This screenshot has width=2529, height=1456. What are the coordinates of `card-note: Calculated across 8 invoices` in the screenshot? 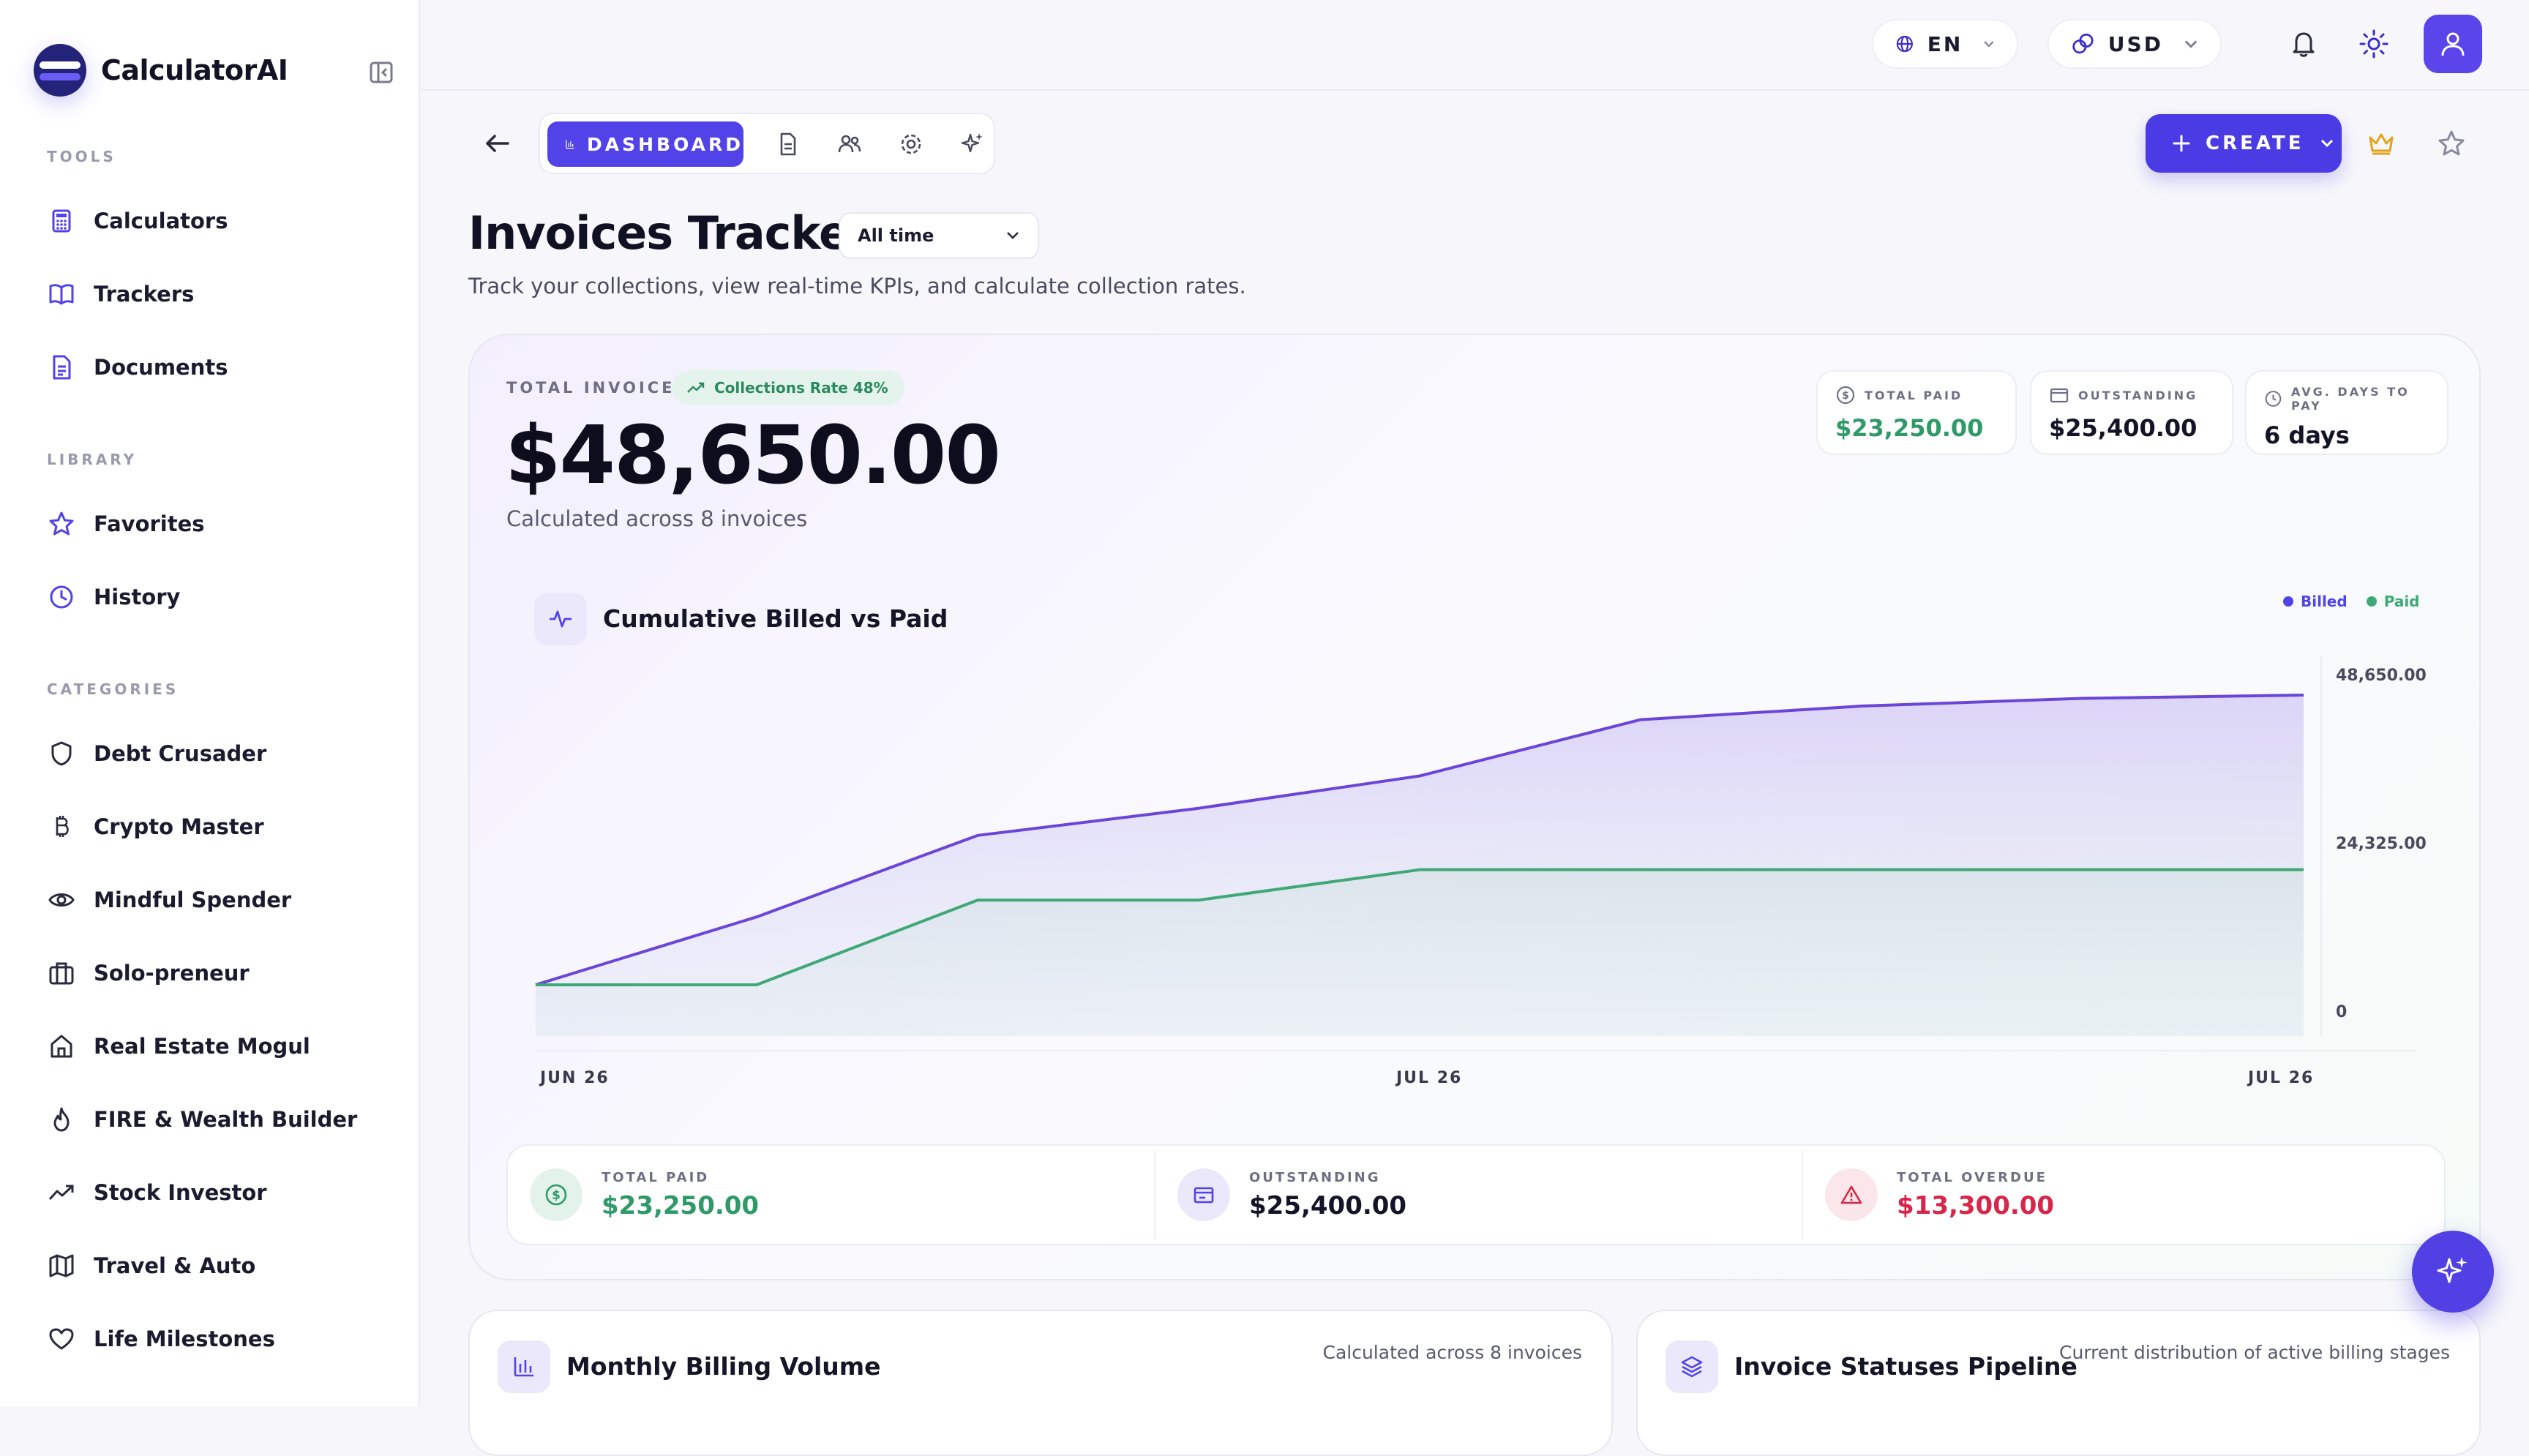 It's located at (1453, 1352).